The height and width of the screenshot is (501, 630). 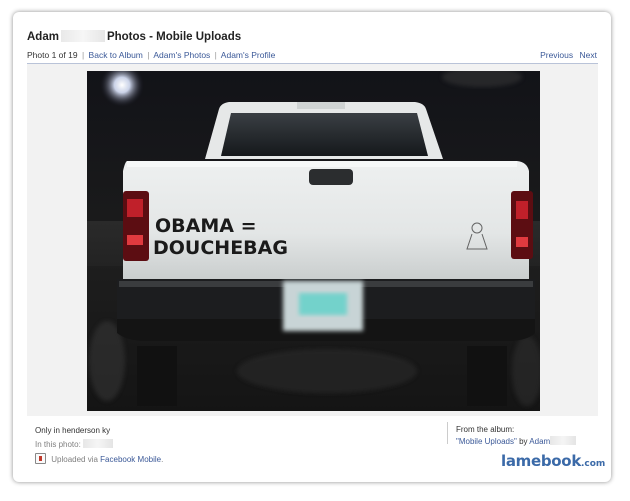 What do you see at coordinates (541, 461) in the screenshot?
I see `watermark-name: lamebook` at bounding box center [541, 461].